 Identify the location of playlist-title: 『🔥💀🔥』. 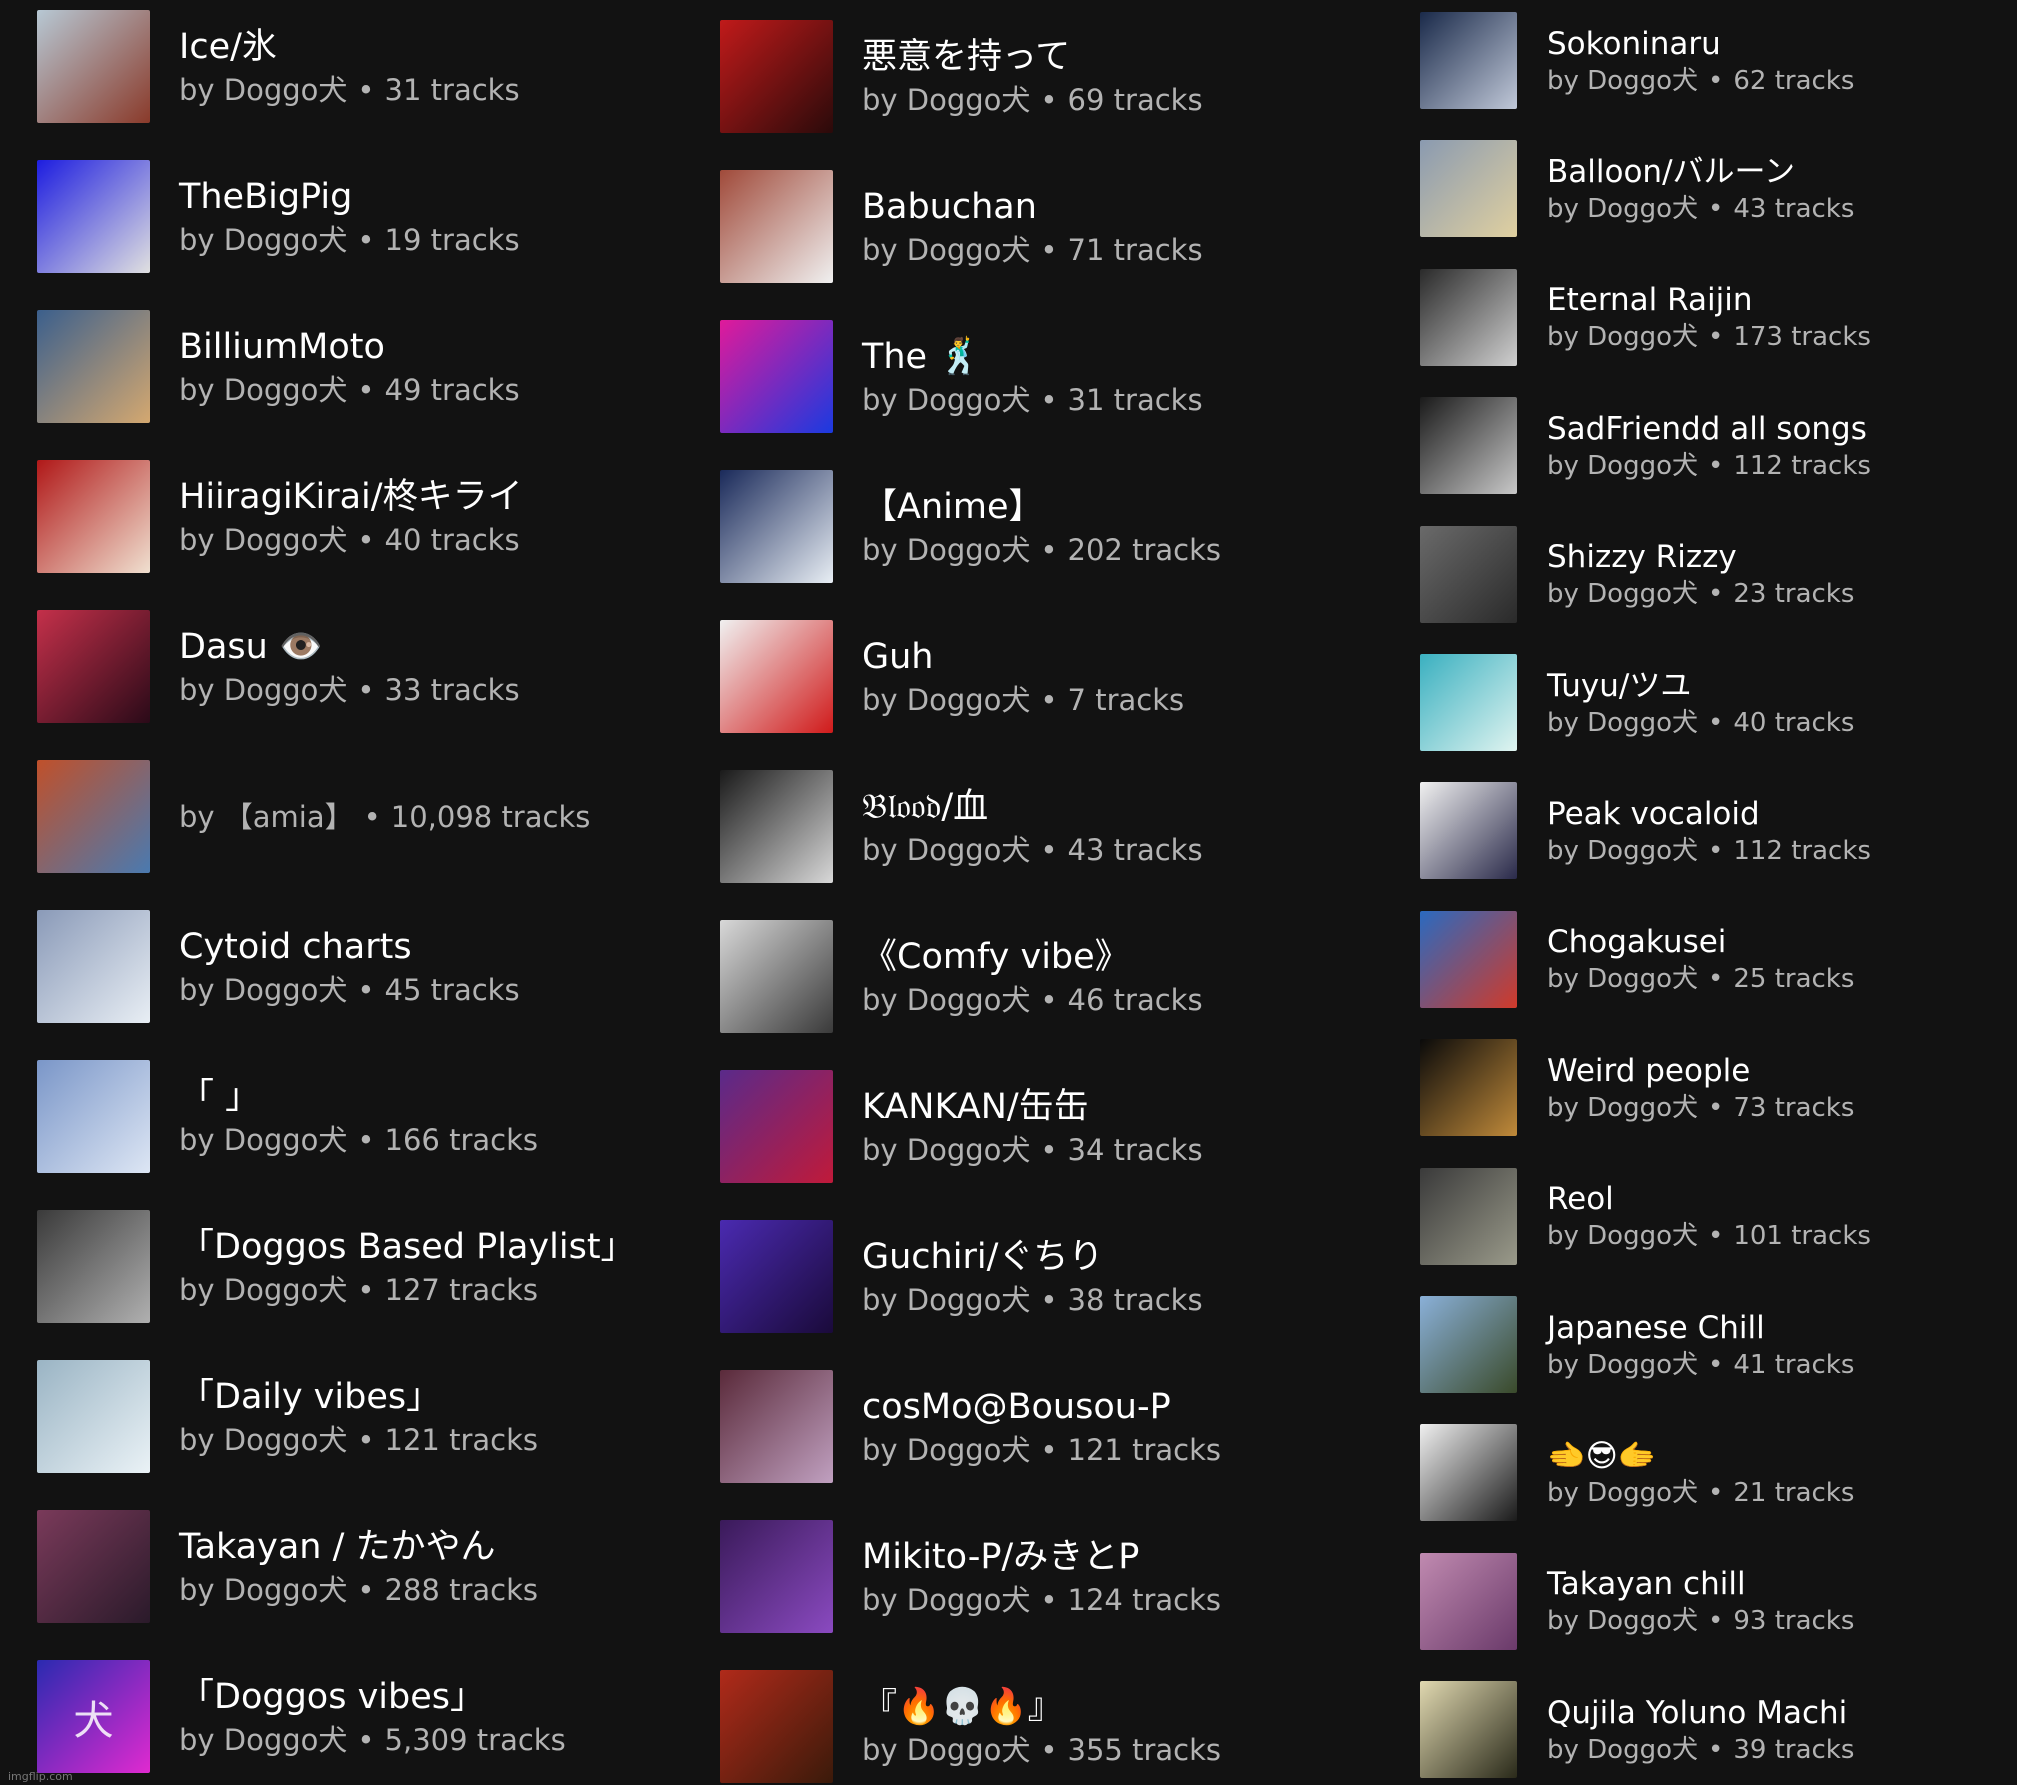
(1041, 1707).